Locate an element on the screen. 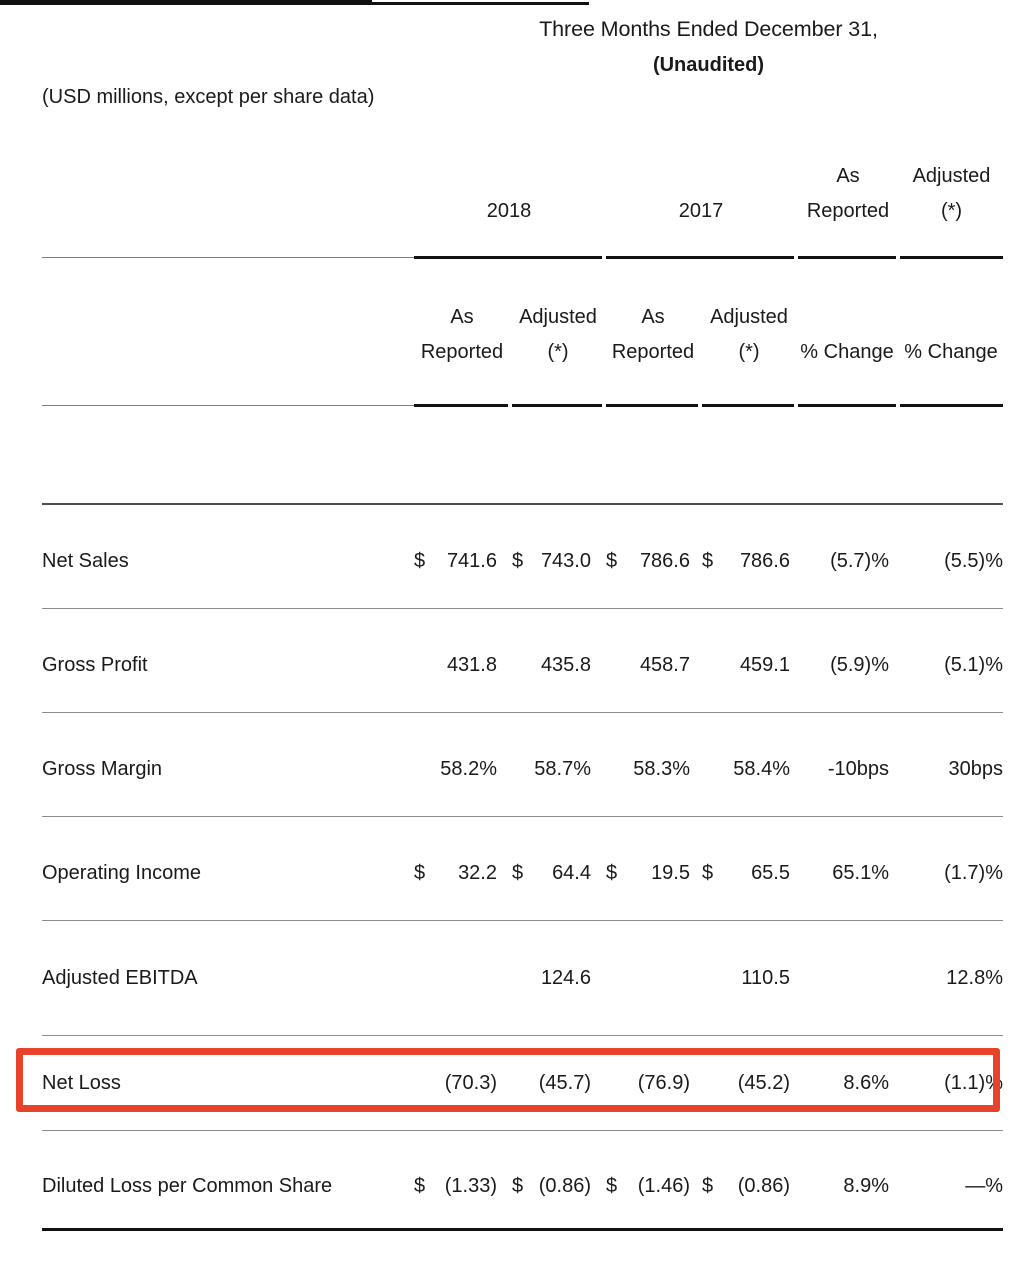 Image resolution: width=1034 pixels, height=1264 pixels. table-cell: 124.6 is located at coordinates (565, 978).